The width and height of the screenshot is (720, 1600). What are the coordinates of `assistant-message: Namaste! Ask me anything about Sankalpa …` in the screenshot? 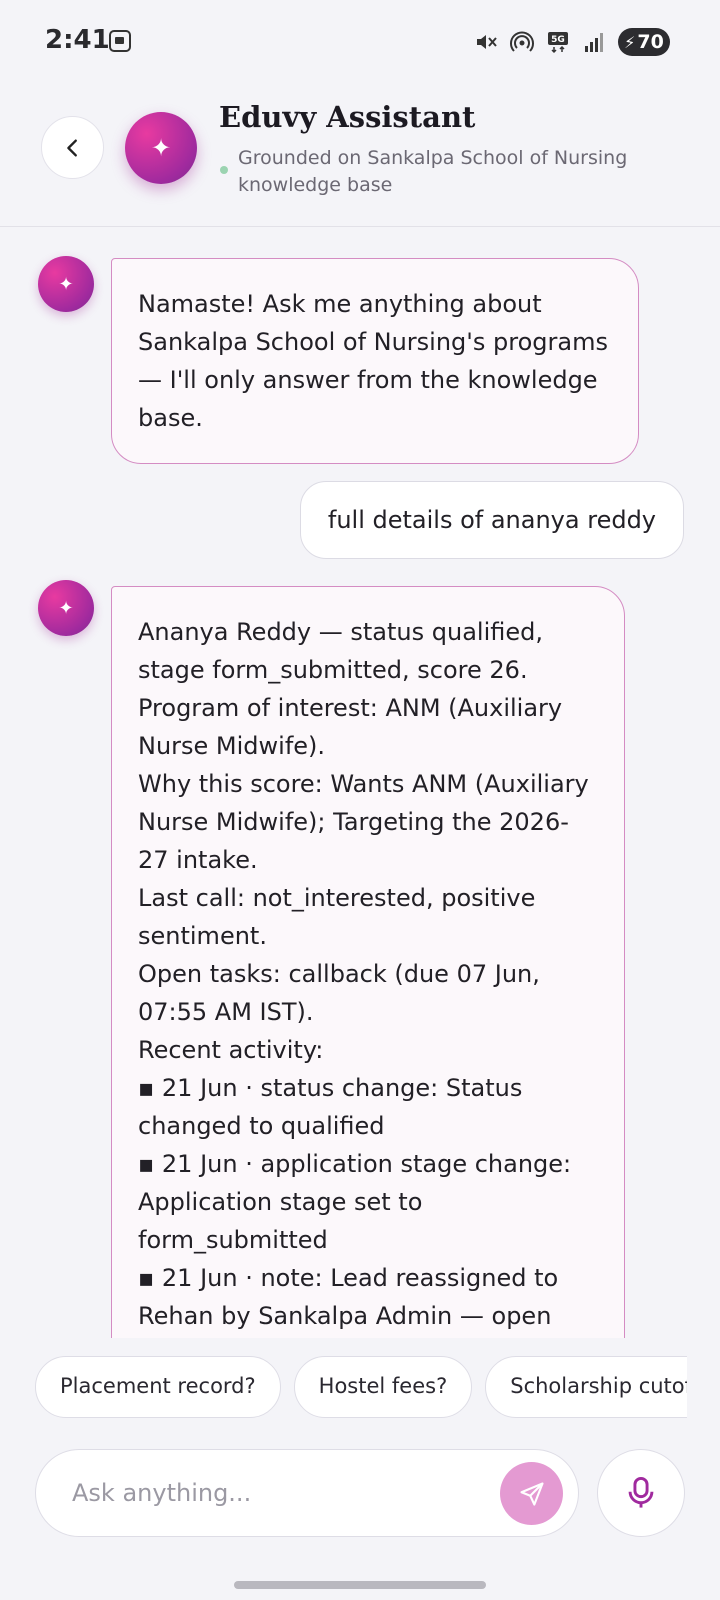 It's located at (375, 361).